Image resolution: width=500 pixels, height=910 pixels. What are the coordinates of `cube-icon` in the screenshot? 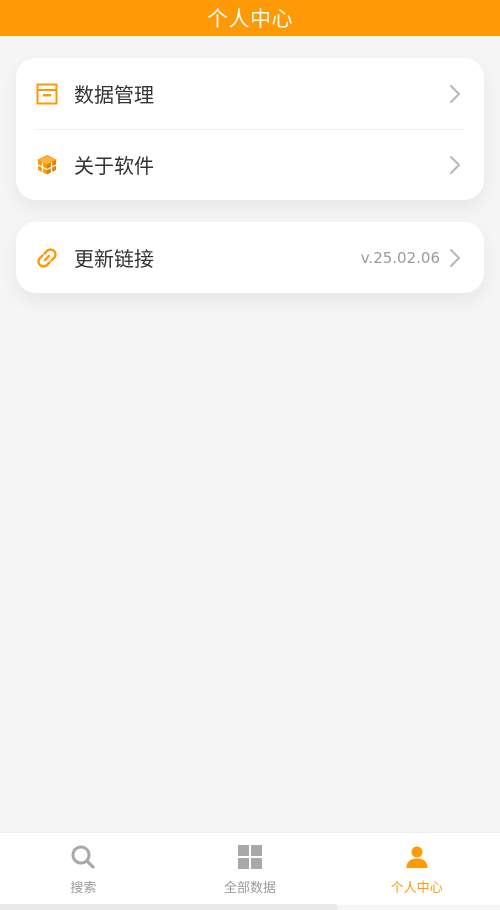 It's located at (47, 165).